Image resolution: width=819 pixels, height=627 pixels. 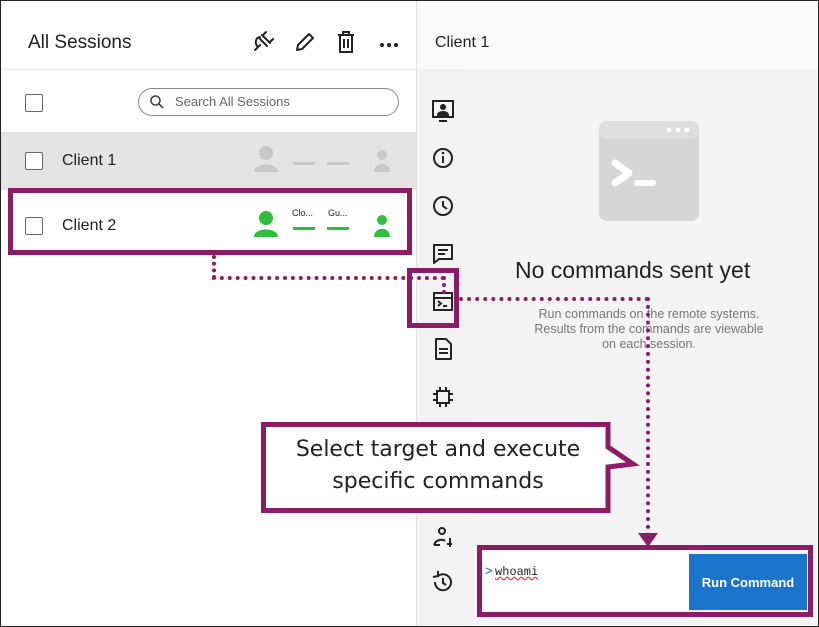 I want to click on select-all-checkbox, so click(x=34, y=103).